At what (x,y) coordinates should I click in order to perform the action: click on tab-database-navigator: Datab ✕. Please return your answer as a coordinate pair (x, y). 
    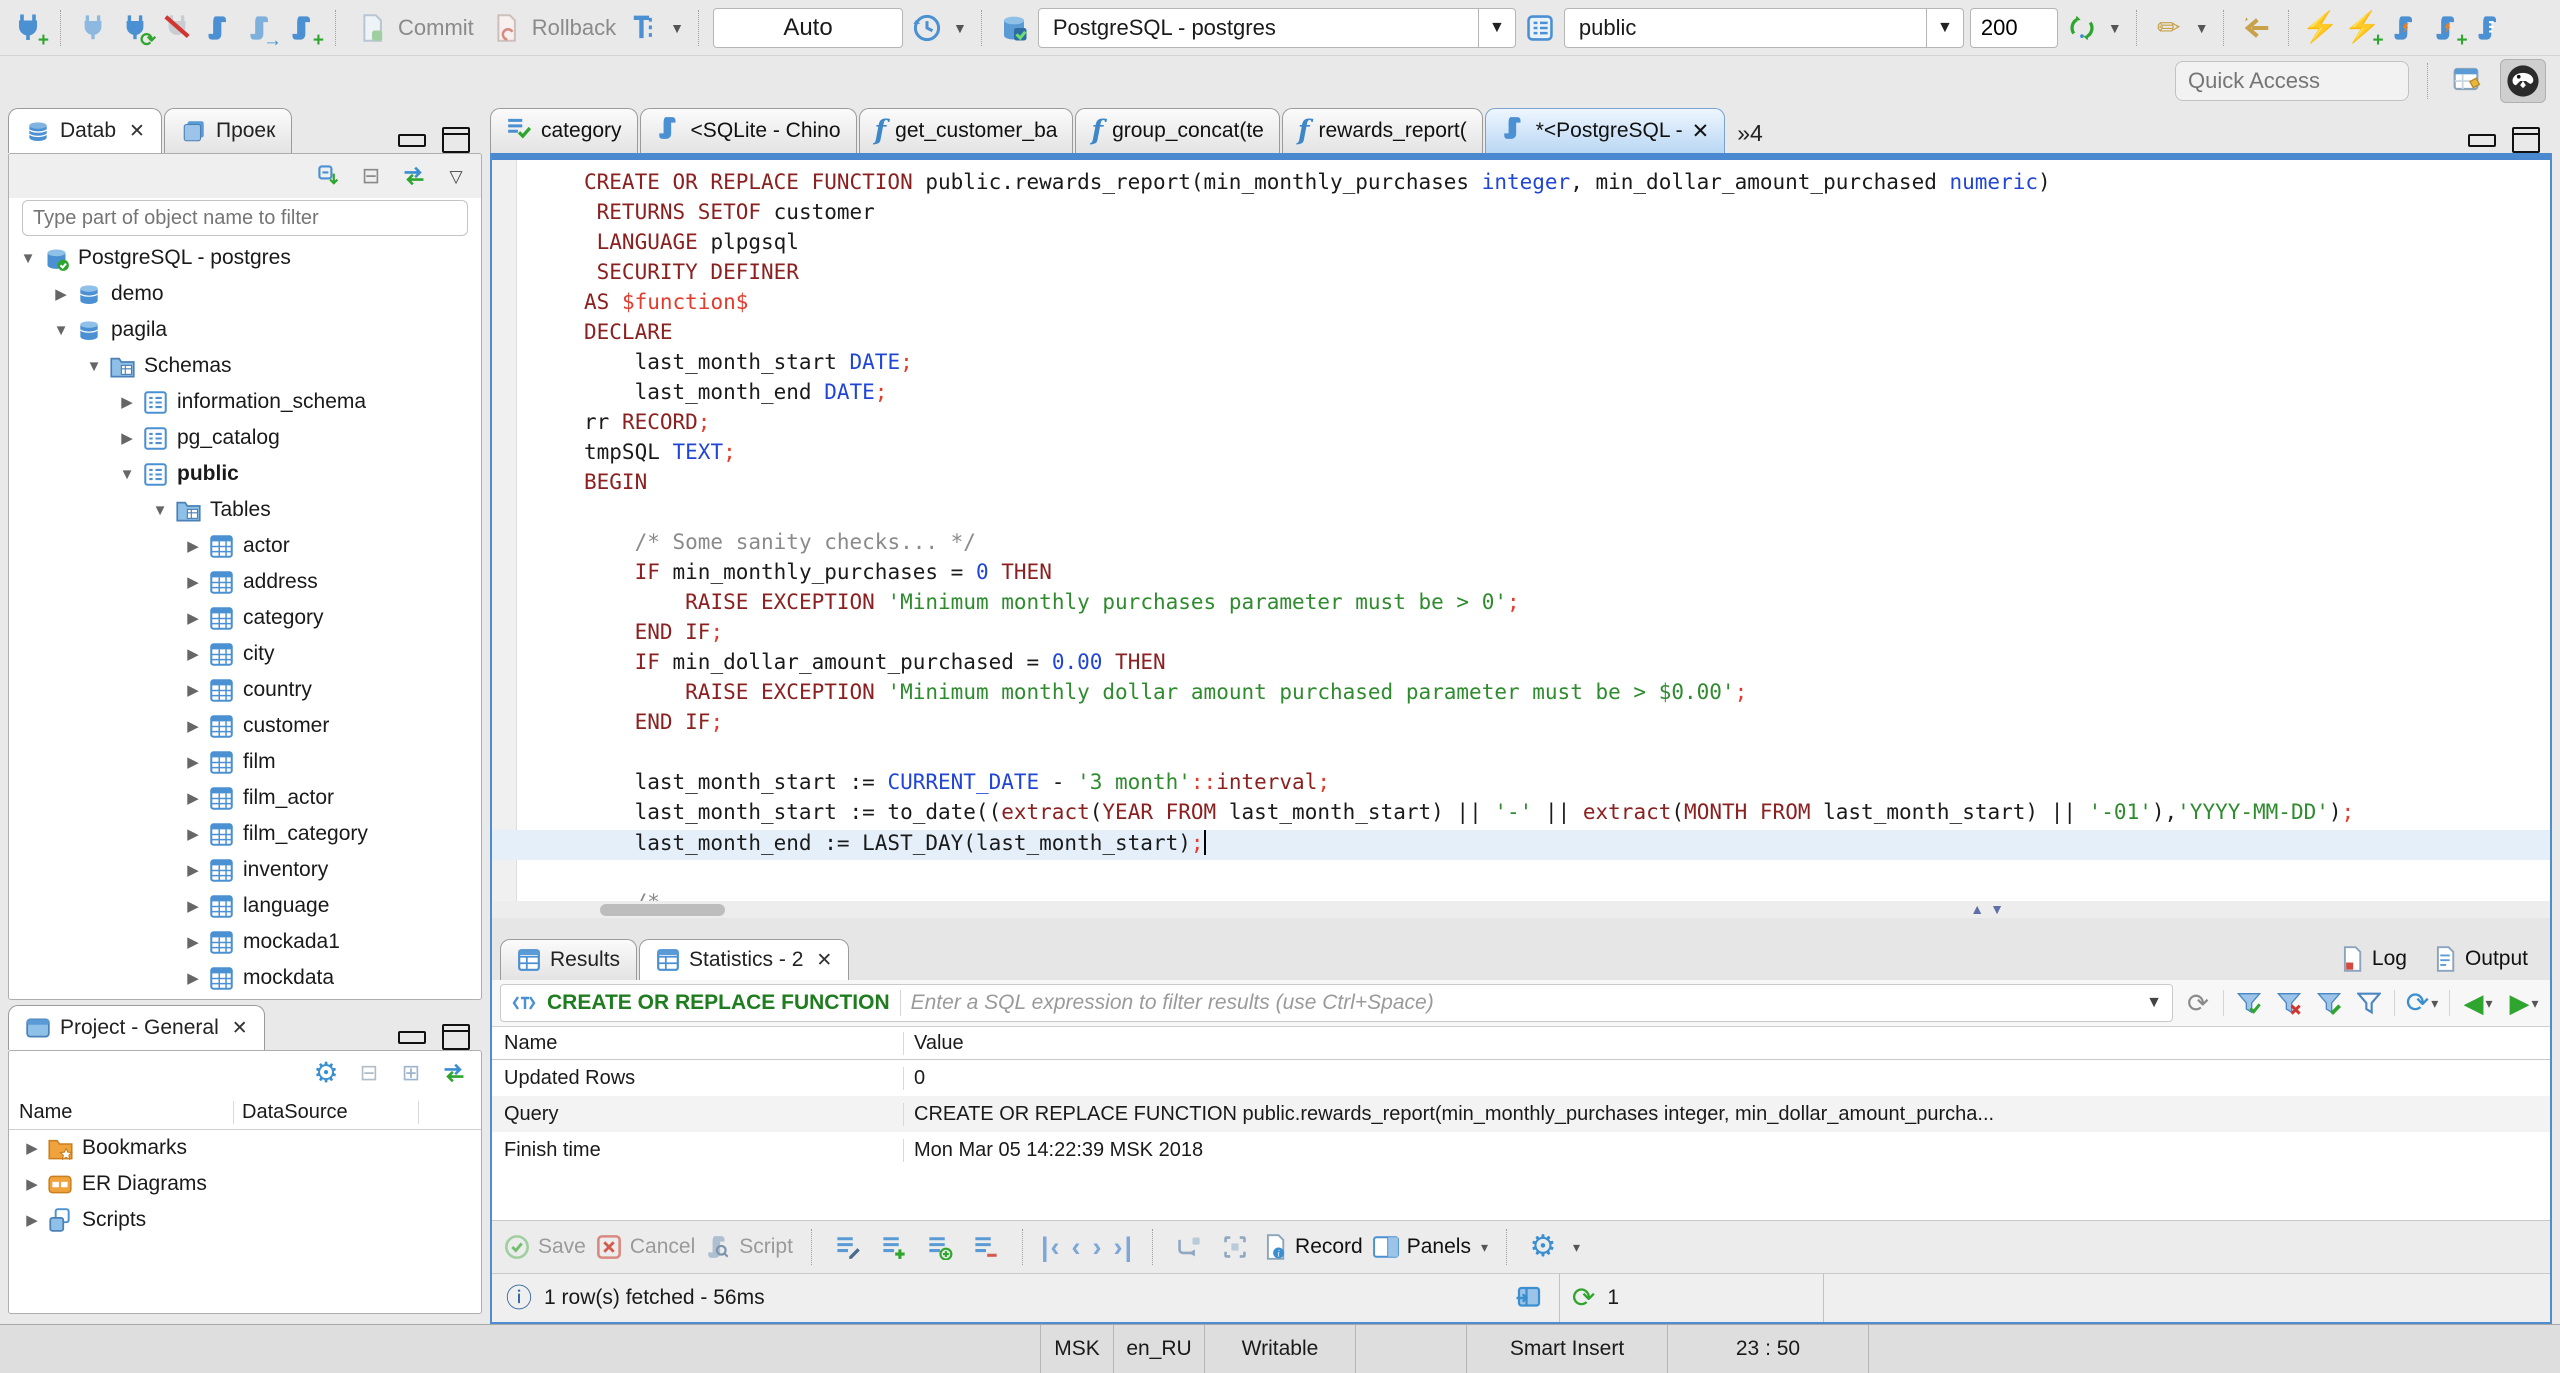
    Looking at the image, I should click on (85, 130).